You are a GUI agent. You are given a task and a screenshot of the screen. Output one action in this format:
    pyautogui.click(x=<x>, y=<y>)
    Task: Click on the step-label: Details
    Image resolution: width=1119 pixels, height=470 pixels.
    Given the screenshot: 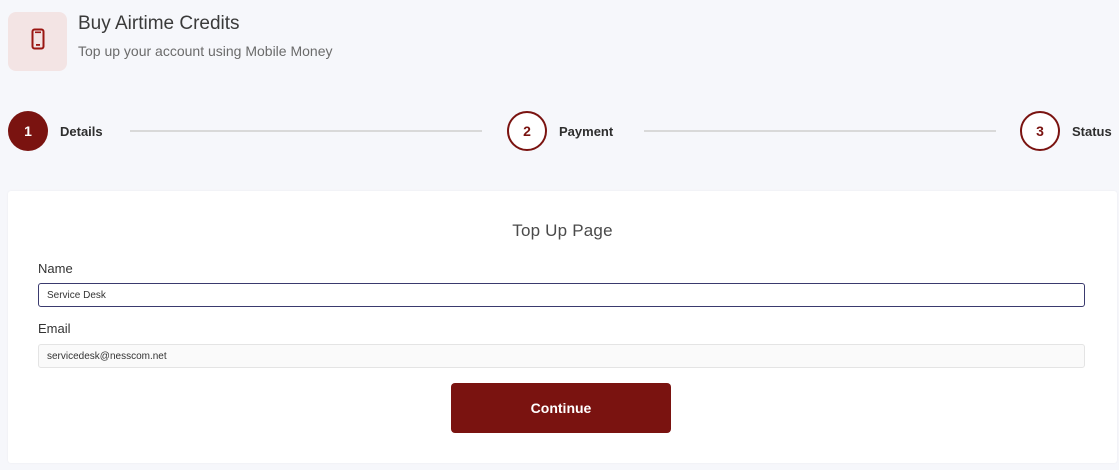 What is the action you would take?
    pyautogui.click(x=81, y=131)
    